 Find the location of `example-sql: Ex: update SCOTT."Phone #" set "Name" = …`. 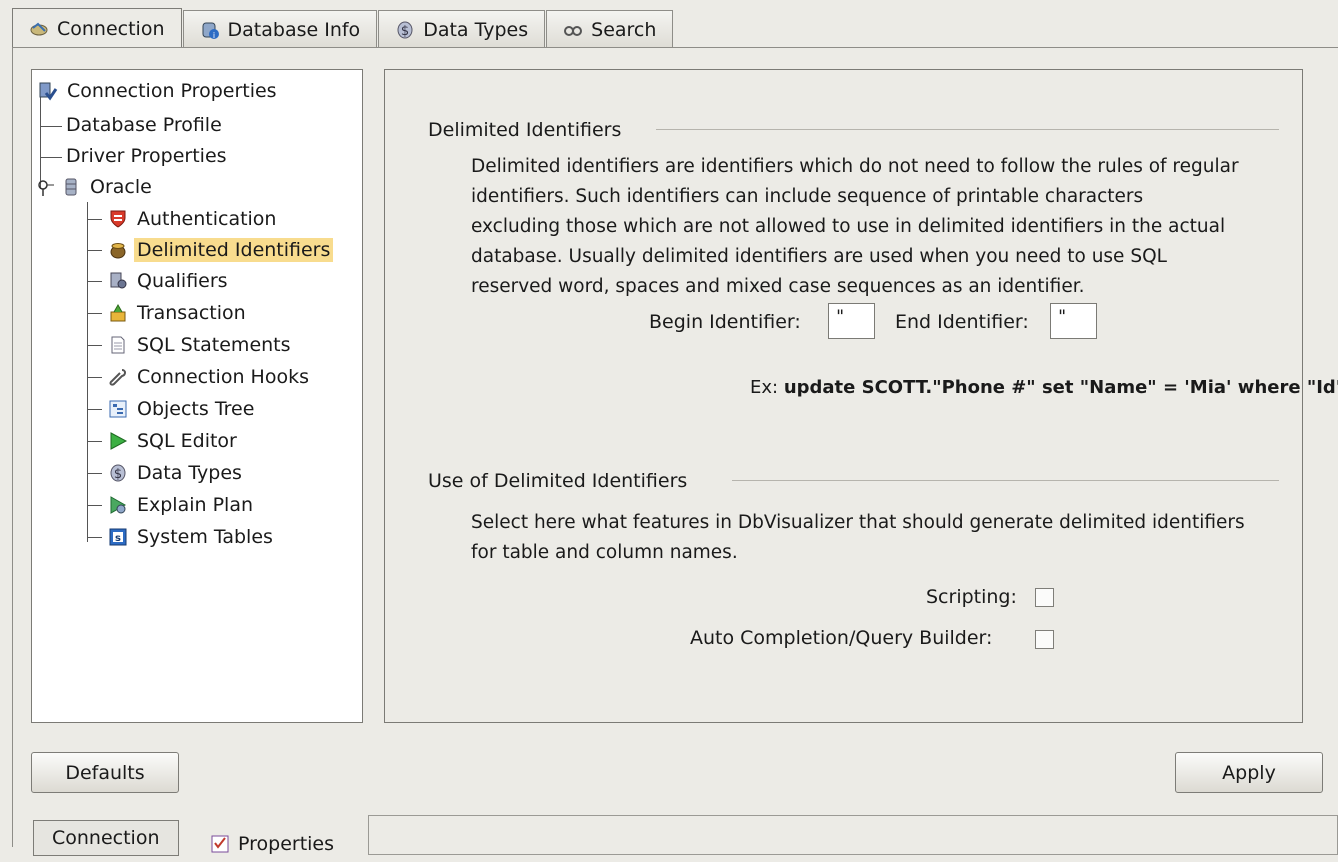

example-sql: Ex: update SCOTT."Phone #" set "Name" = … is located at coordinates (1044, 387).